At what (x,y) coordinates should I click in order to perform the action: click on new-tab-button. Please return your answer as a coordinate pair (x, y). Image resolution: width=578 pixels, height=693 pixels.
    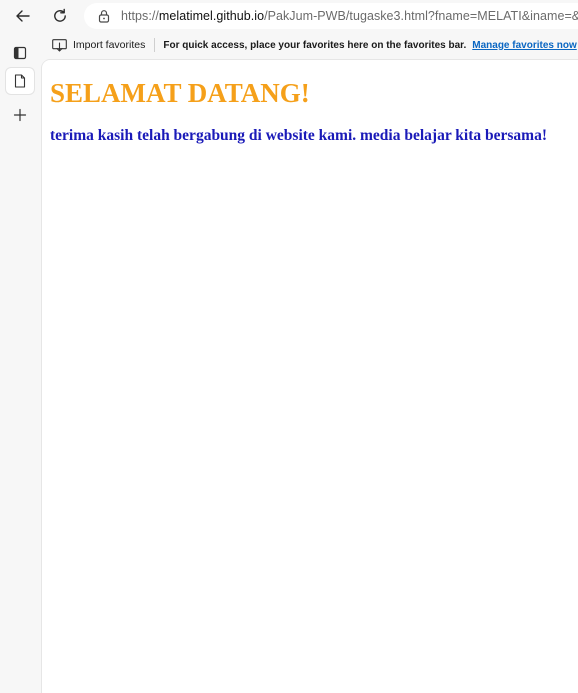
    Looking at the image, I should click on (20, 115).